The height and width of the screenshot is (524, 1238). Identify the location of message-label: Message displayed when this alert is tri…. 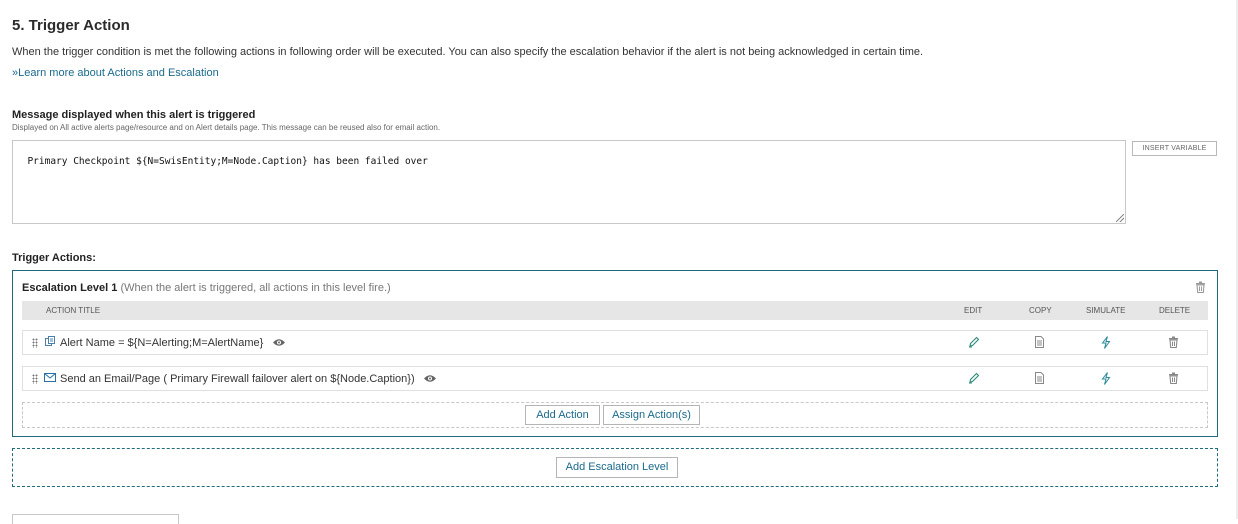
(134, 115).